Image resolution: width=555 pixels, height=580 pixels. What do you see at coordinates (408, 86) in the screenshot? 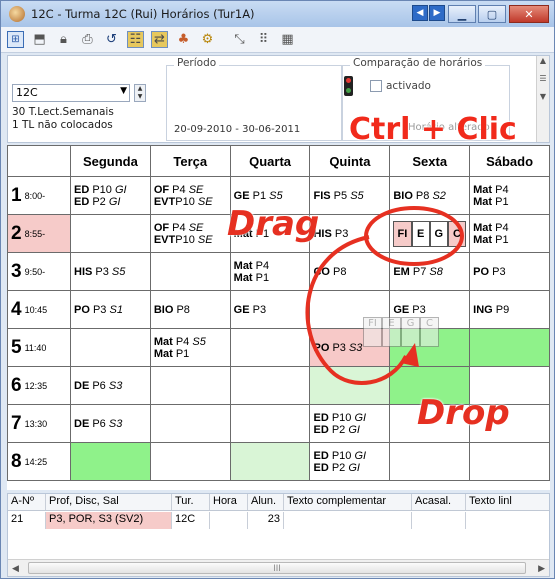
I see `activated-label: activado` at bounding box center [408, 86].